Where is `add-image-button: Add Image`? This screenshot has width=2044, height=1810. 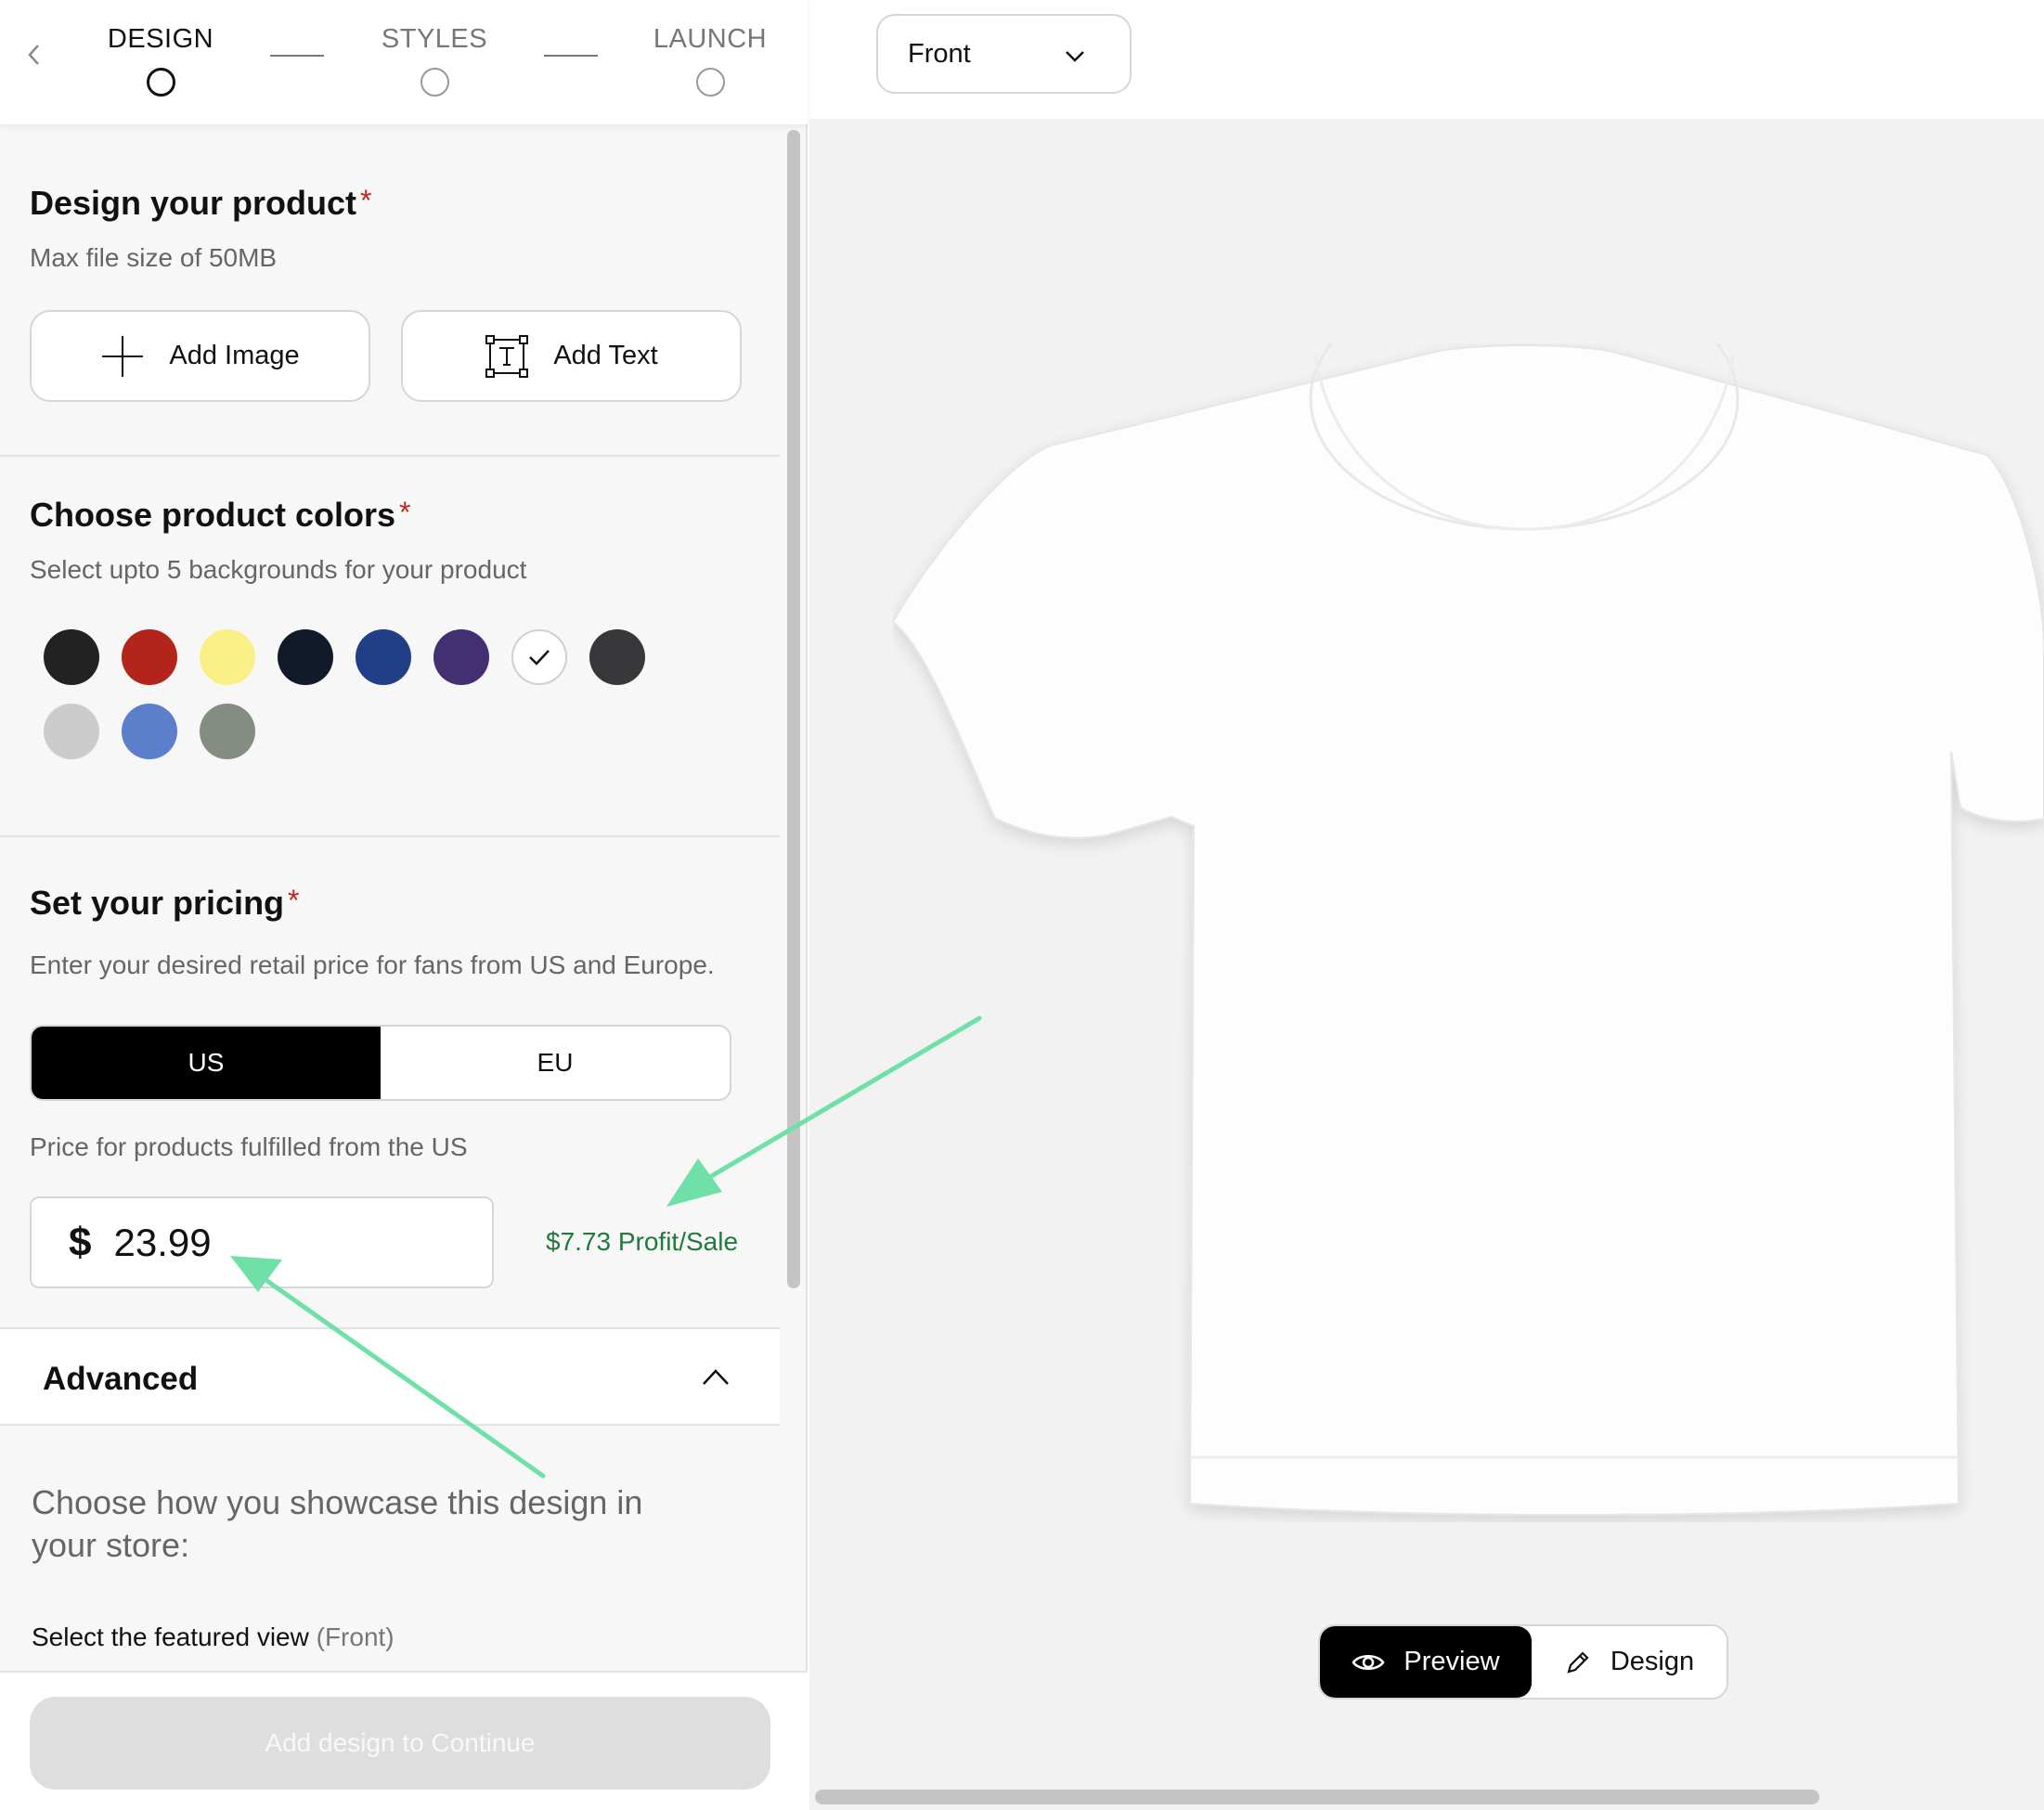
add-image-button: Add Image is located at coordinates (200, 356).